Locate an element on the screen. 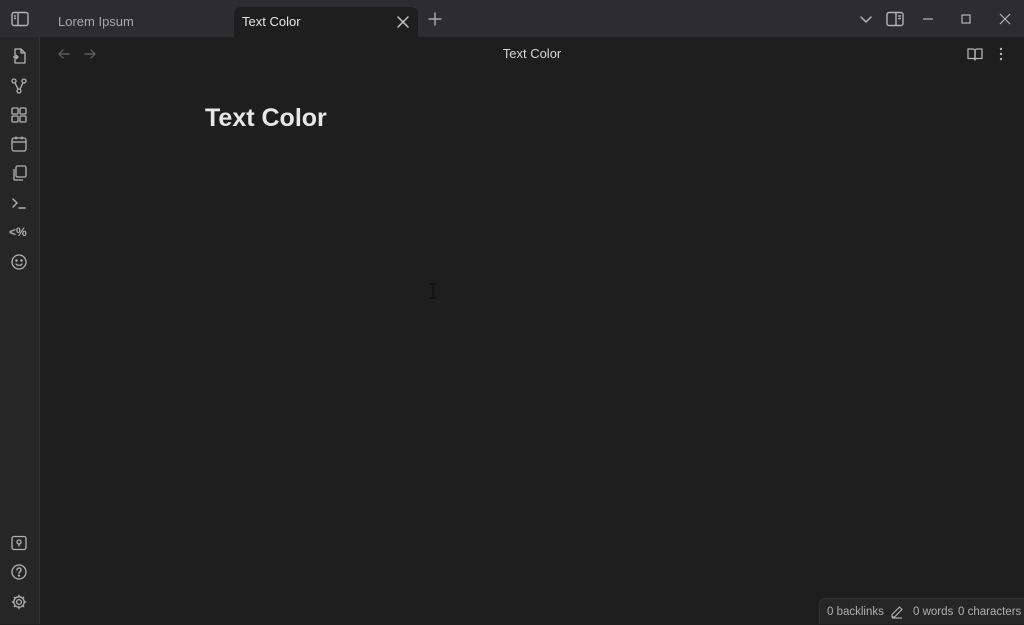  chevron-down-icon is located at coordinates (866, 19).